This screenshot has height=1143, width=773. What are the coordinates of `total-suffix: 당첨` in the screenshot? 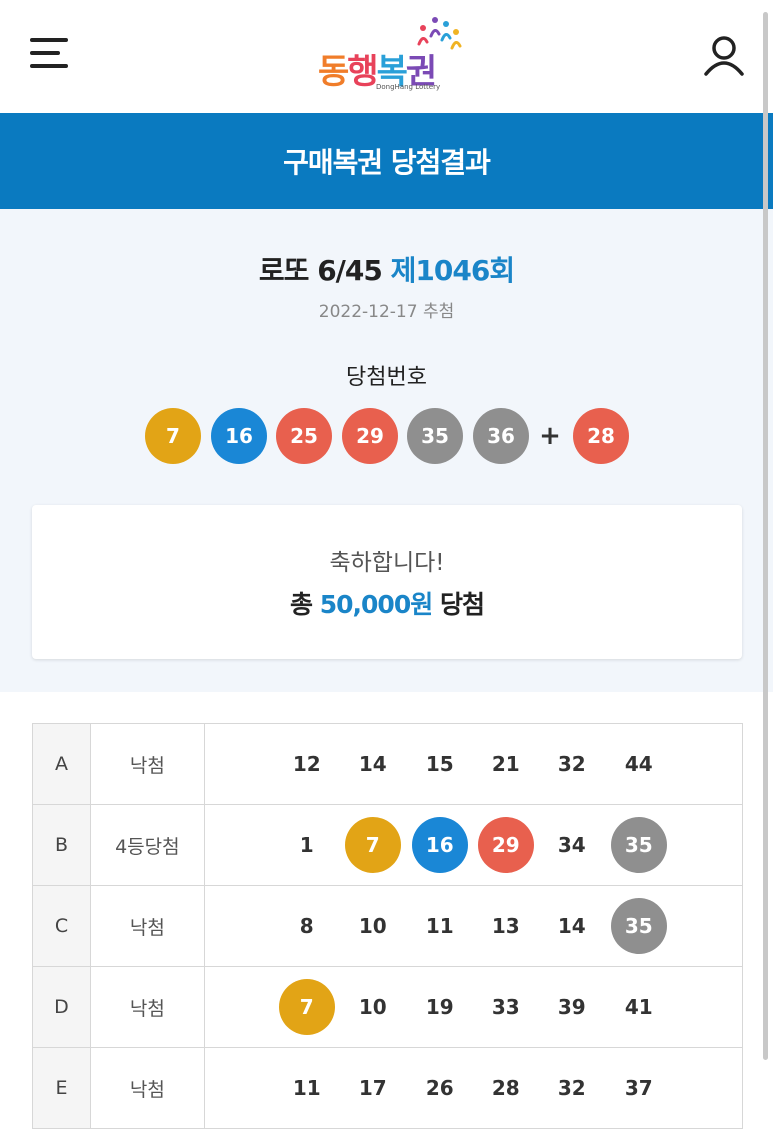 It's located at (462, 604).